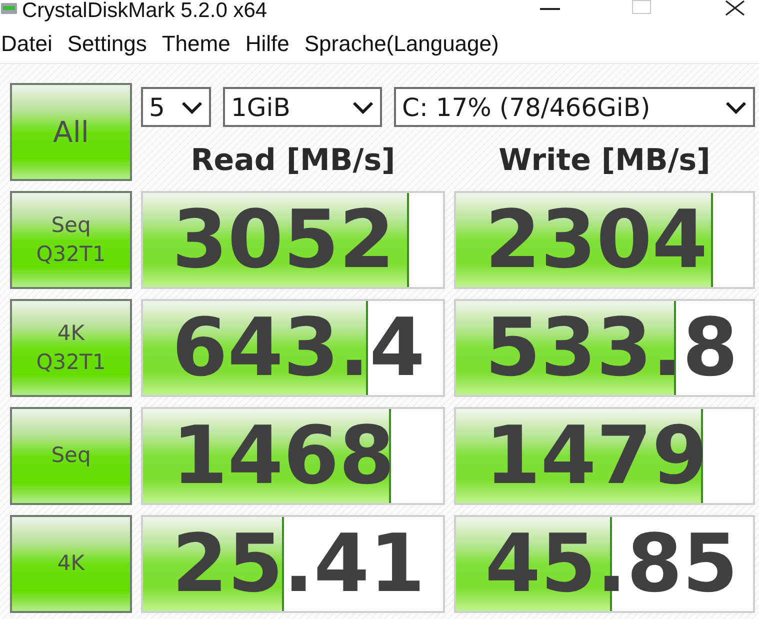  I want to click on test-button: 4K Q32T1, so click(71, 348).